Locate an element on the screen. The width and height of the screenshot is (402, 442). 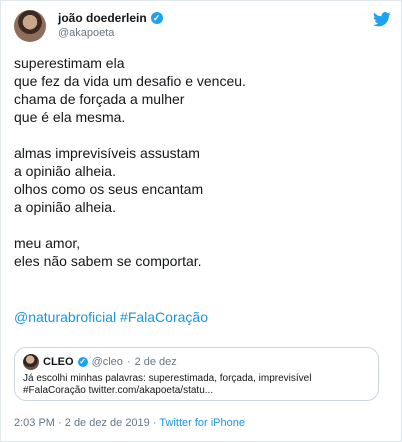
quoted-author-name: CLEO is located at coordinates (58, 362).